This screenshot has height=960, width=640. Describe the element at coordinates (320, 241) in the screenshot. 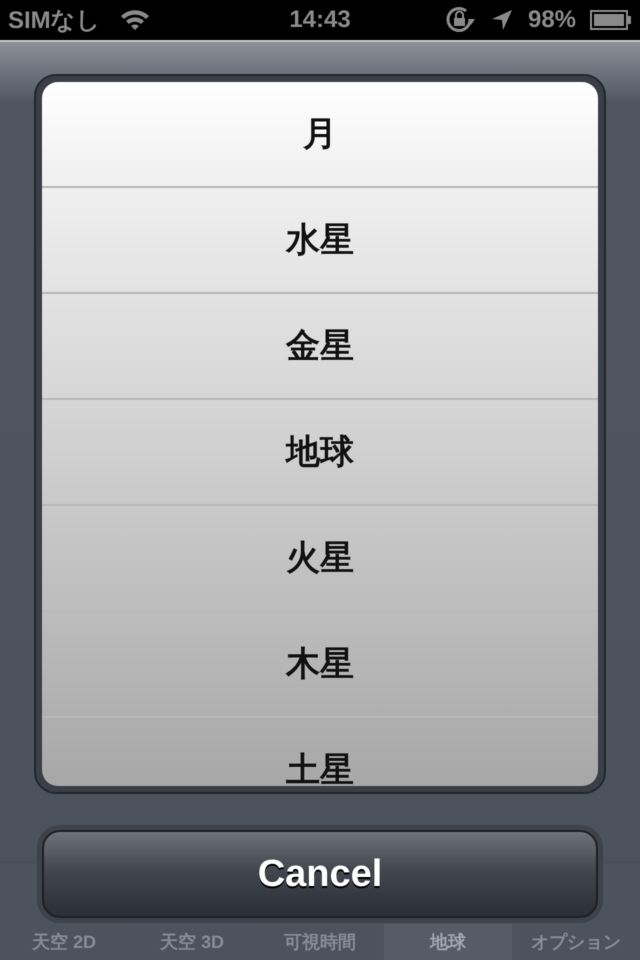

I see `picker-row: 水星` at that location.